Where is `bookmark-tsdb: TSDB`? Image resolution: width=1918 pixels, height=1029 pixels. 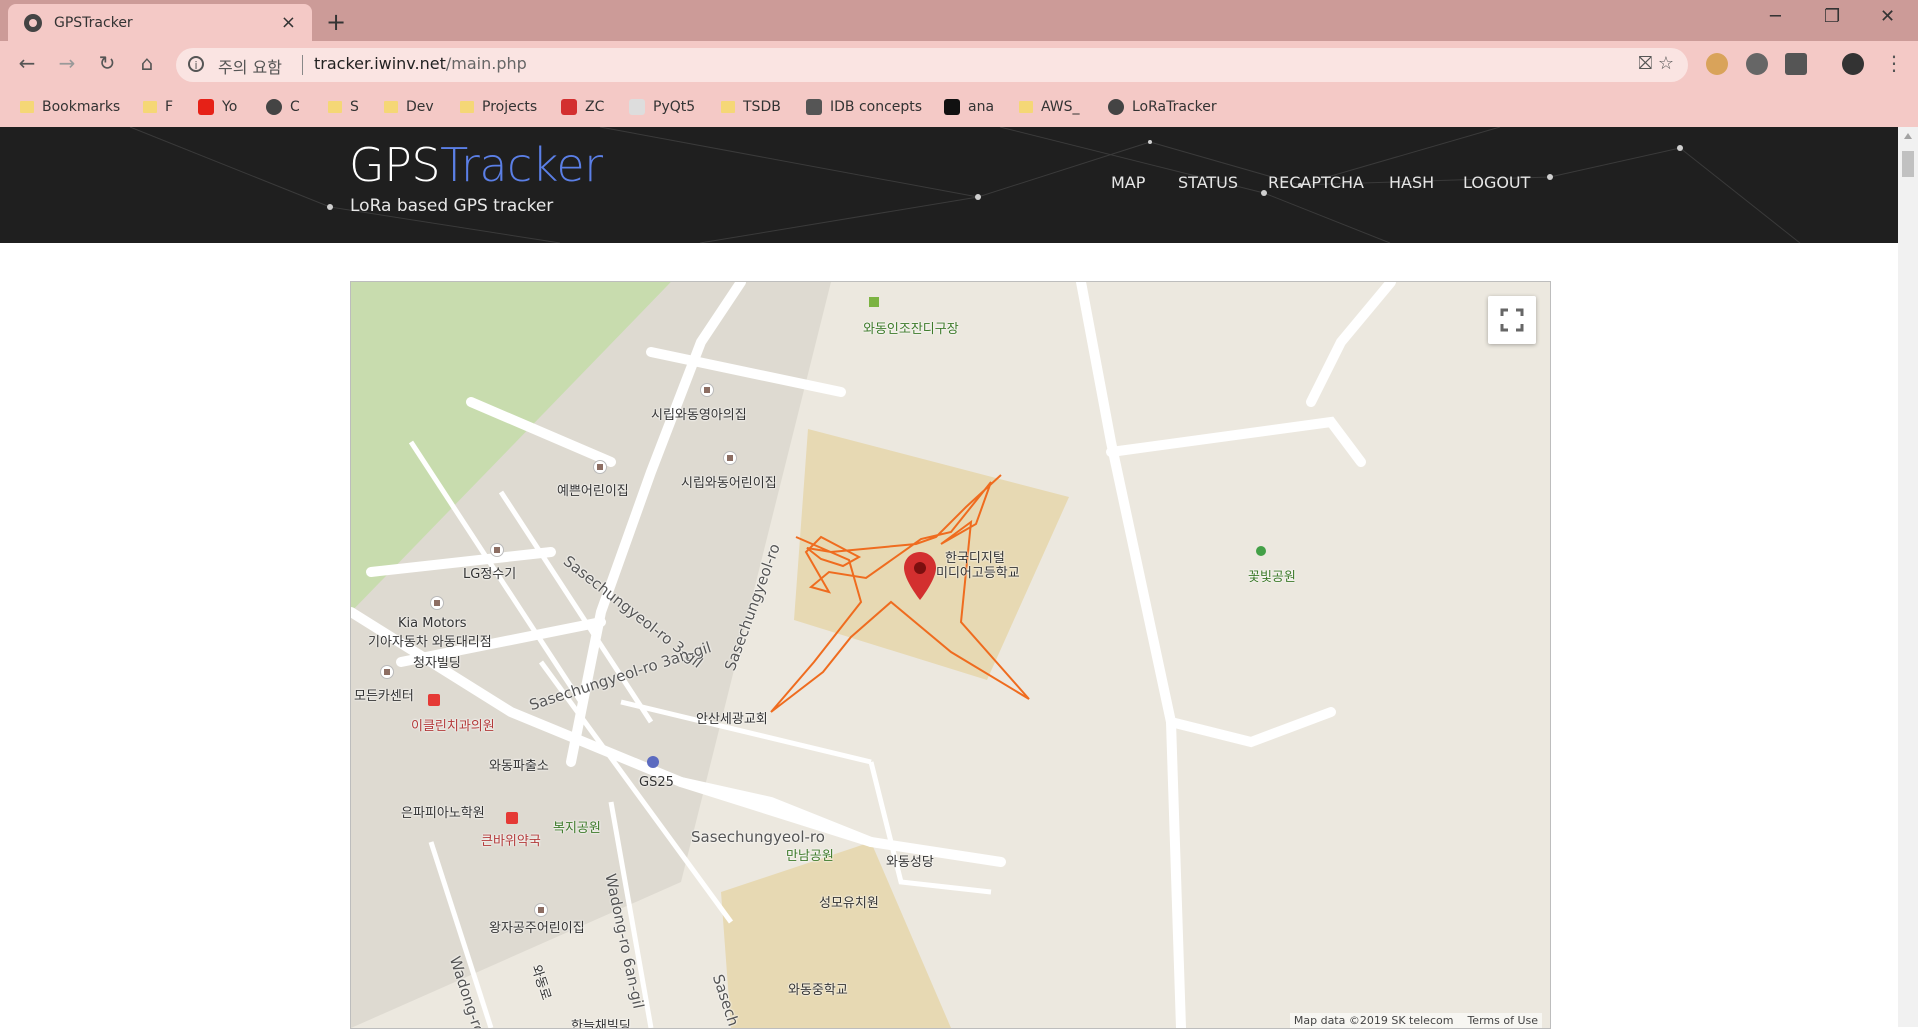
bookmark-tsdb: TSDB is located at coordinates (751, 107).